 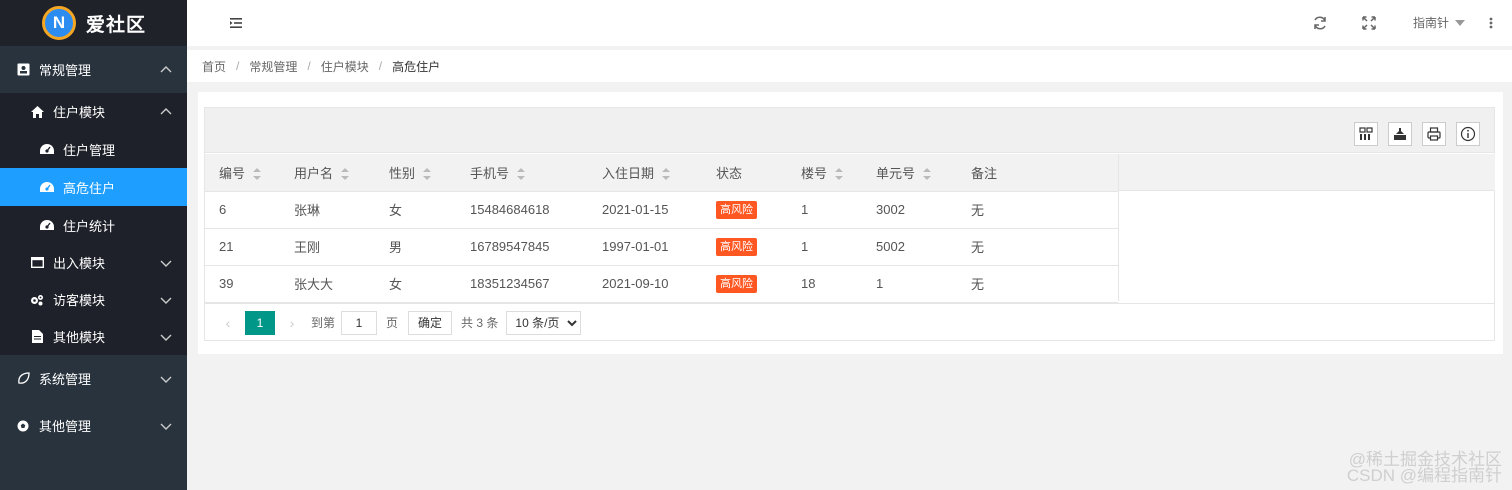 I want to click on column-label: 单元号, so click(x=896, y=173).